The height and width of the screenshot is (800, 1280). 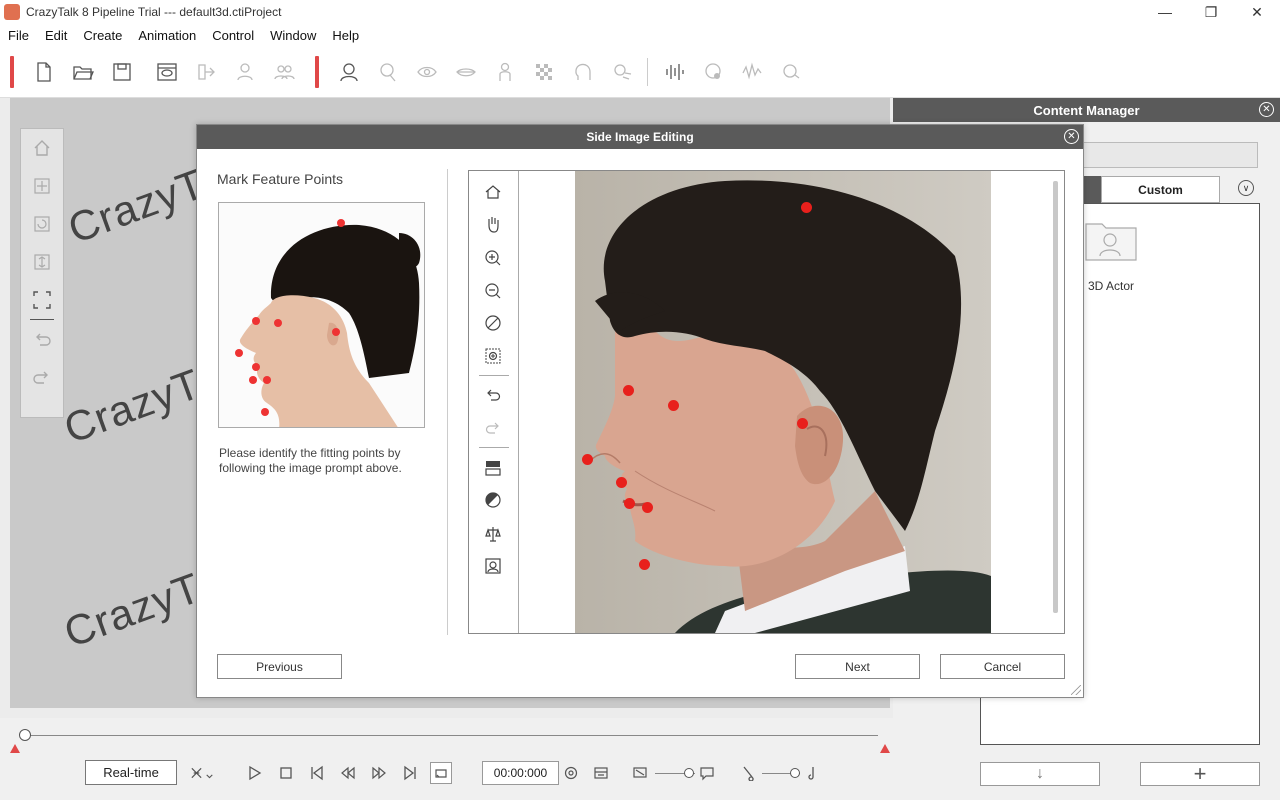 I want to click on resize-grip-icon, so click(x=1076, y=690).